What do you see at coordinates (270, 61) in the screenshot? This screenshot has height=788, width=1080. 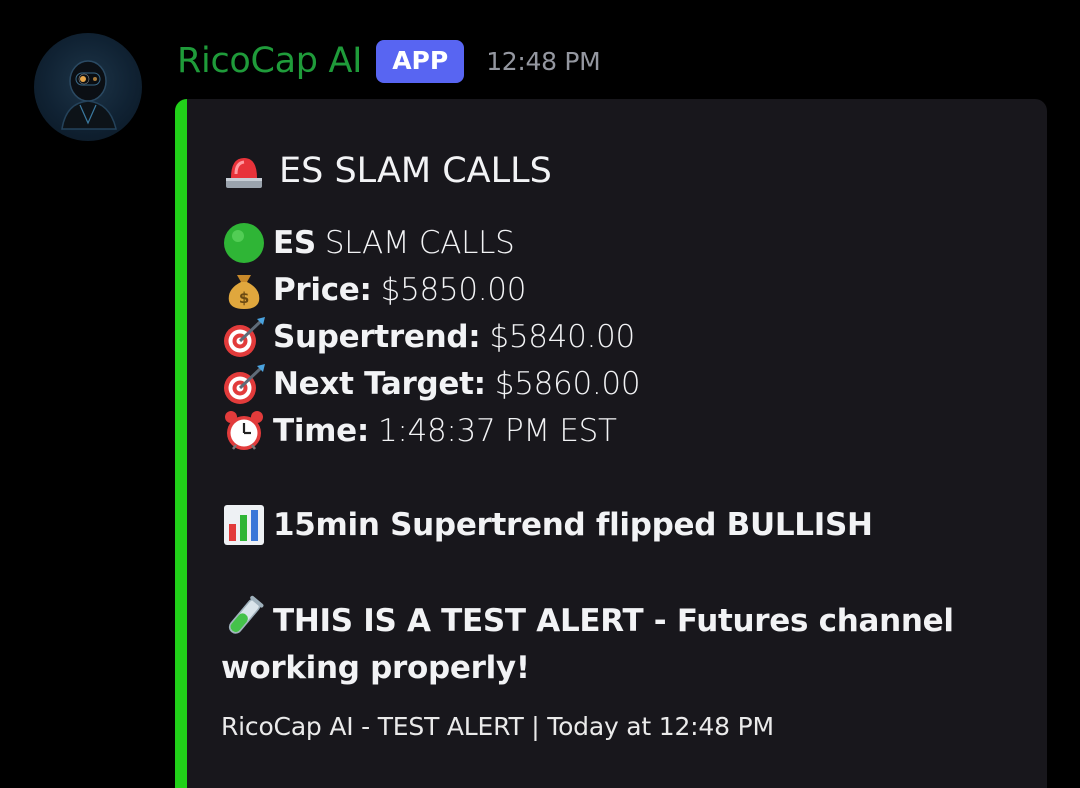 I see `author-name: RicoCap AI` at bounding box center [270, 61].